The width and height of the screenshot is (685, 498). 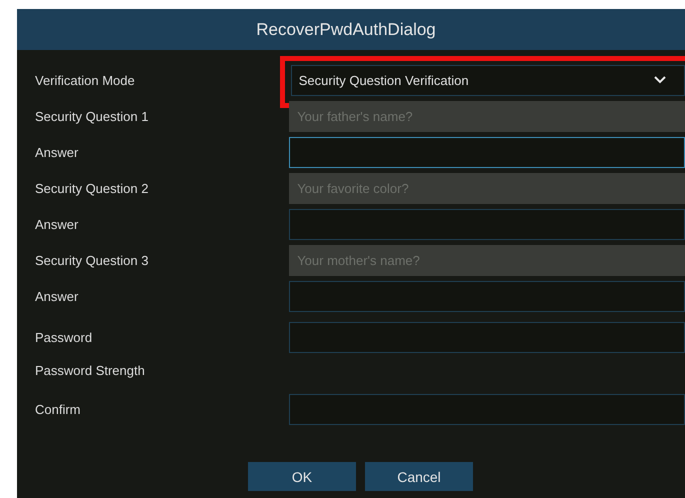 What do you see at coordinates (487, 80) in the screenshot?
I see `dropdown: Security Question Verification` at bounding box center [487, 80].